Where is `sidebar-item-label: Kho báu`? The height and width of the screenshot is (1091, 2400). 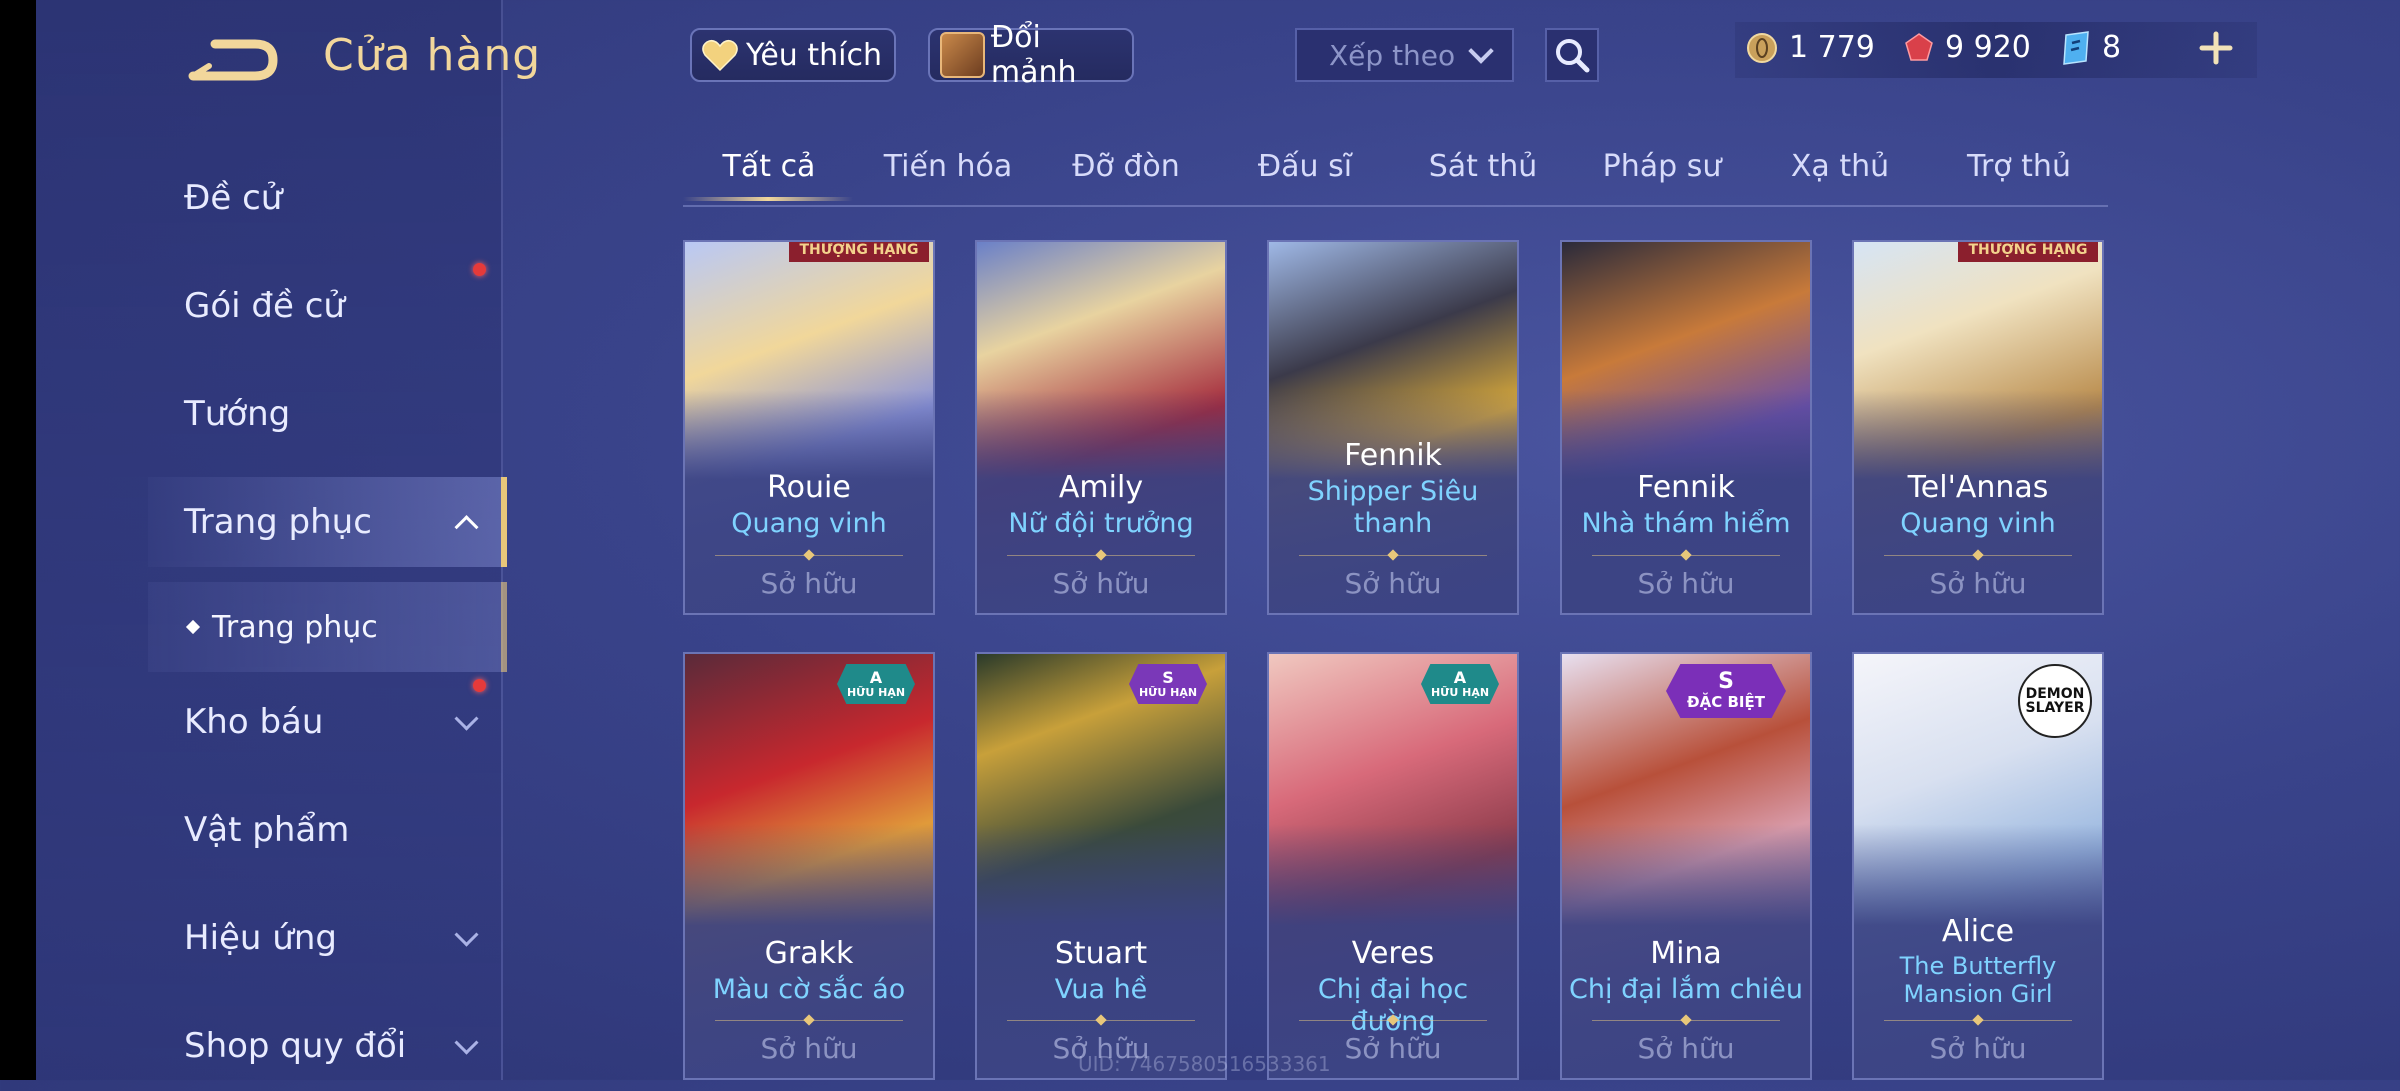
sidebar-item-label: Kho báu is located at coordinates (254, 722).